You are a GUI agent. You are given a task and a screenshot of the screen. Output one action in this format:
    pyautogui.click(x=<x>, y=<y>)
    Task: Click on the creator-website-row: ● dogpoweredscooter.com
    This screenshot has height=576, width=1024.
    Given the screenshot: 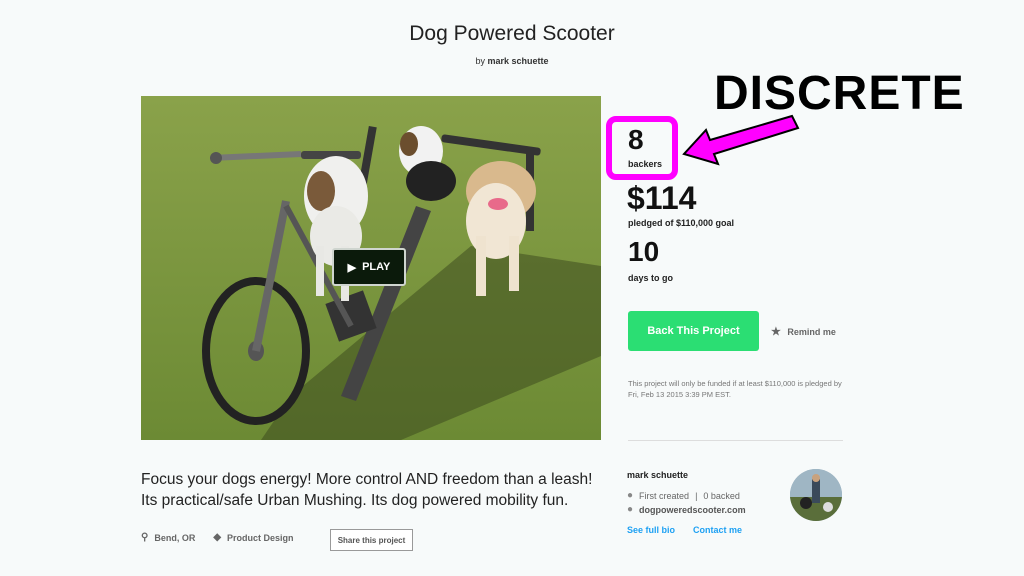 What is the action you would take?
    pyautogui.click(x=686, y=509)
    